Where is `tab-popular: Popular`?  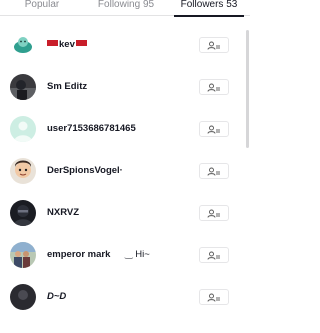 tab-popular: Popular is located at coordinates (42, 8).